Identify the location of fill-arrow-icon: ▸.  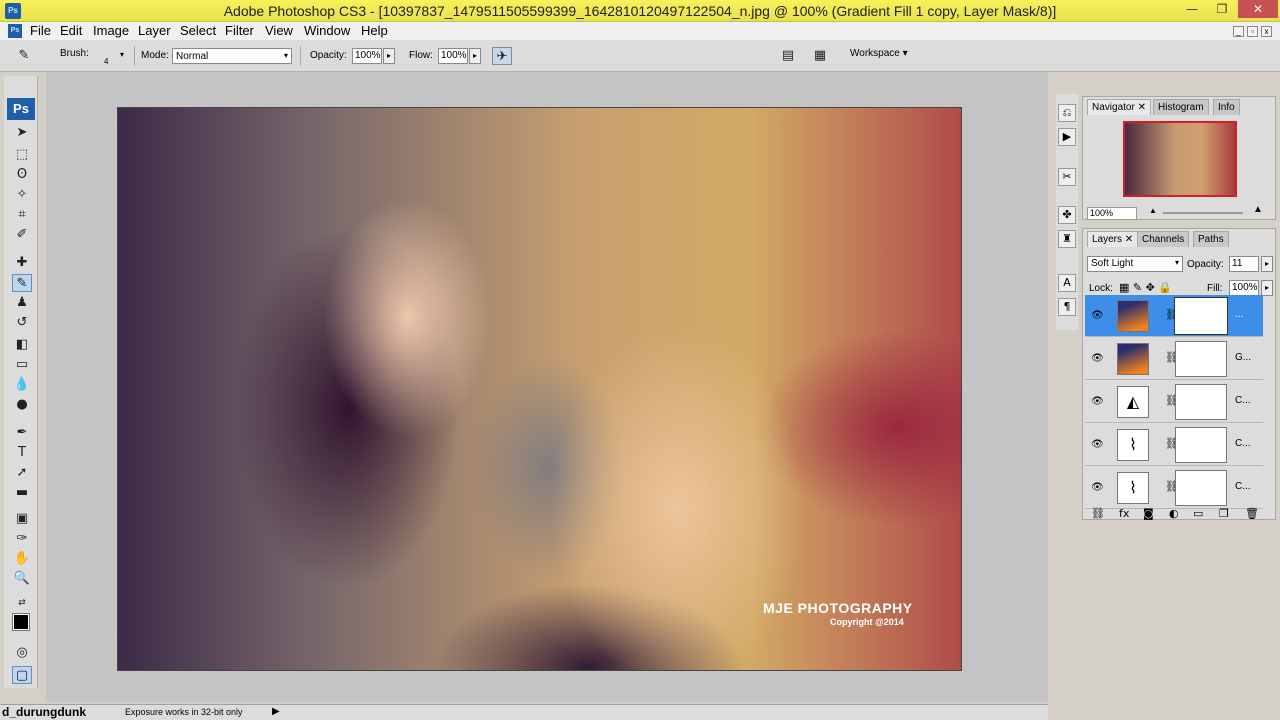
(1267, 288).